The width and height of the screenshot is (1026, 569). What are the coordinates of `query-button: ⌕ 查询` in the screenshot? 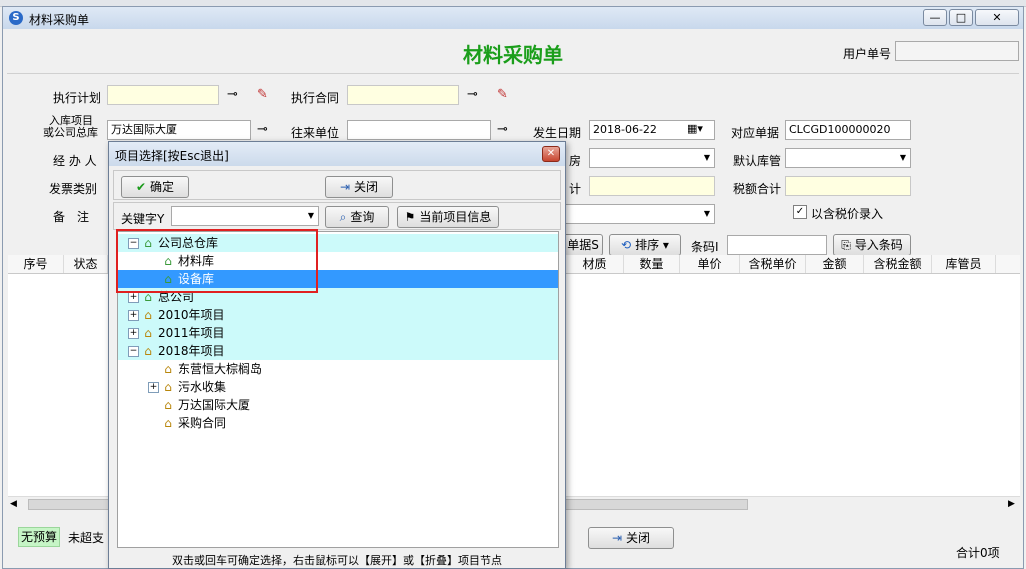 It's located at (357, 217).